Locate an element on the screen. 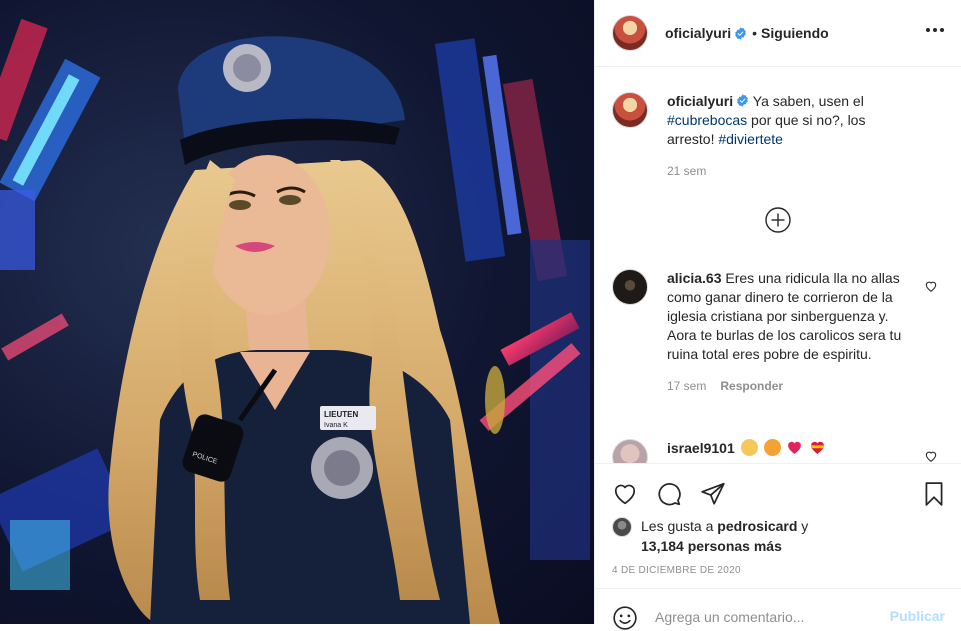  likes-count: 13,184 personas más is located at coordinates (711, 546).